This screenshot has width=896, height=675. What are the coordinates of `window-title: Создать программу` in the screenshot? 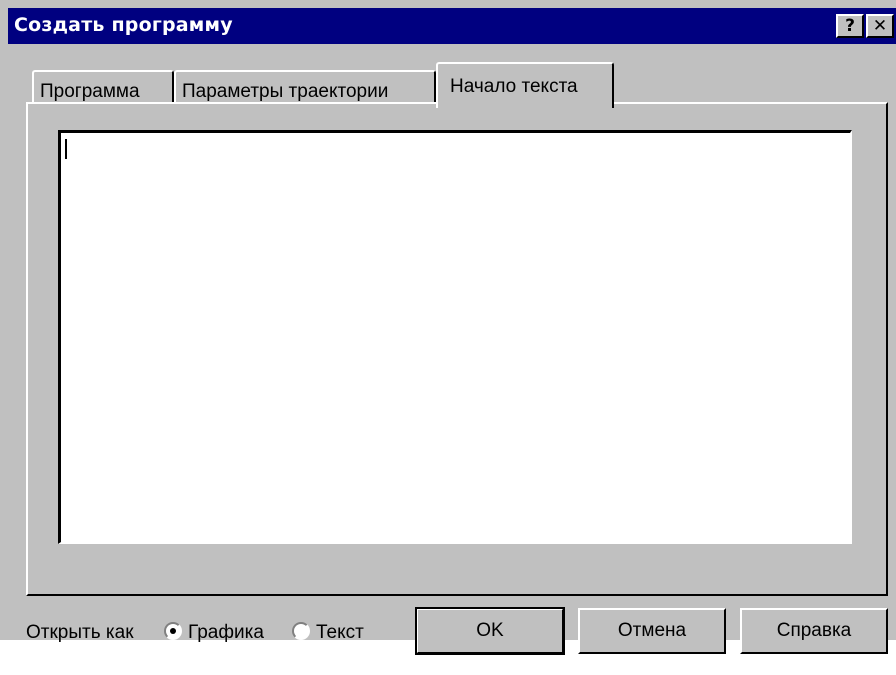 It's located at (123, 25).